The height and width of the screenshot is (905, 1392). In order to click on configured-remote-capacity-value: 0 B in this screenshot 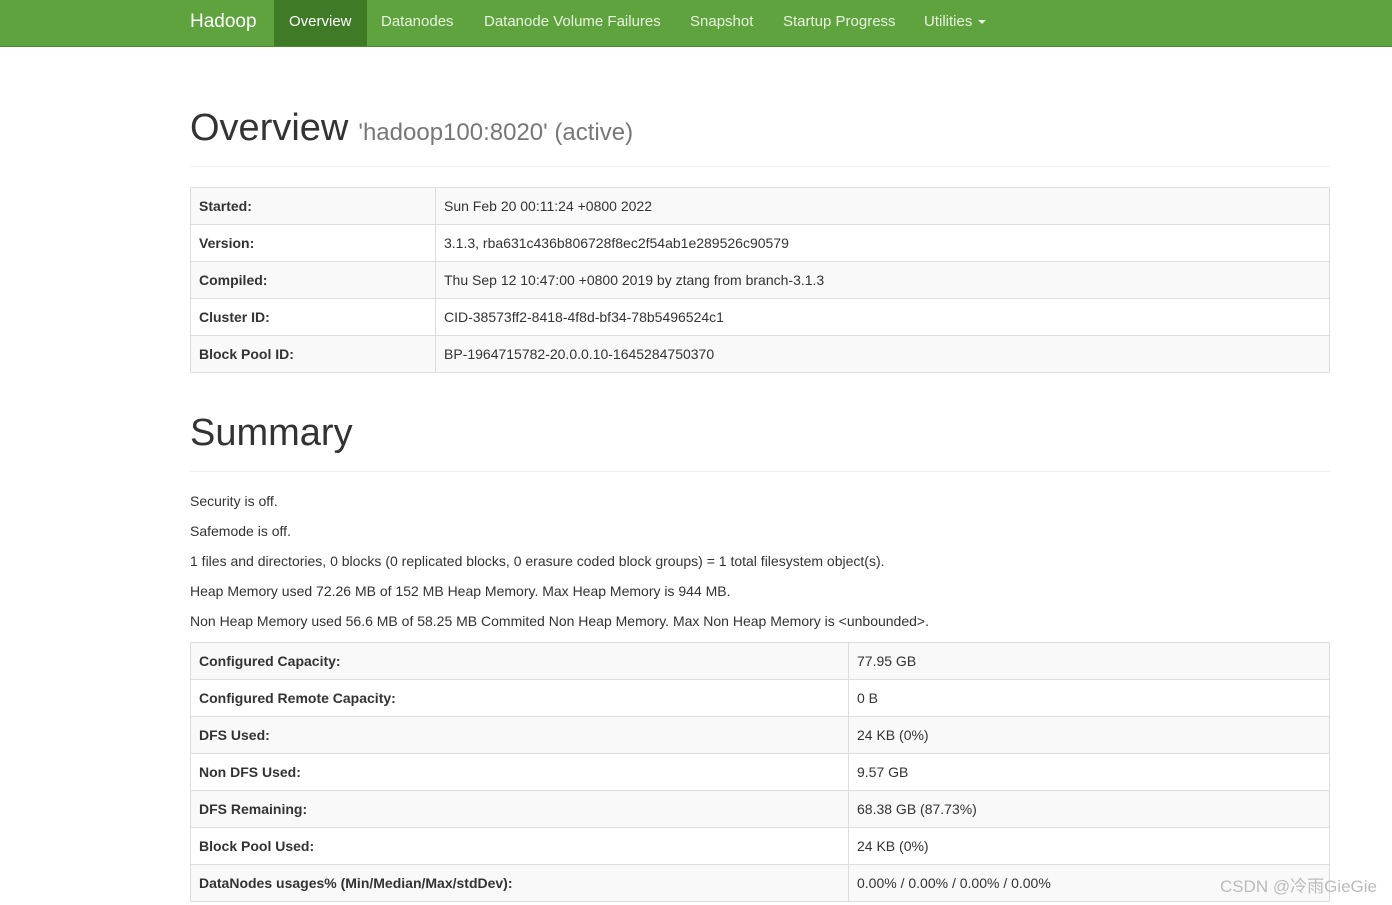, I will do `click(1089, 698)`.